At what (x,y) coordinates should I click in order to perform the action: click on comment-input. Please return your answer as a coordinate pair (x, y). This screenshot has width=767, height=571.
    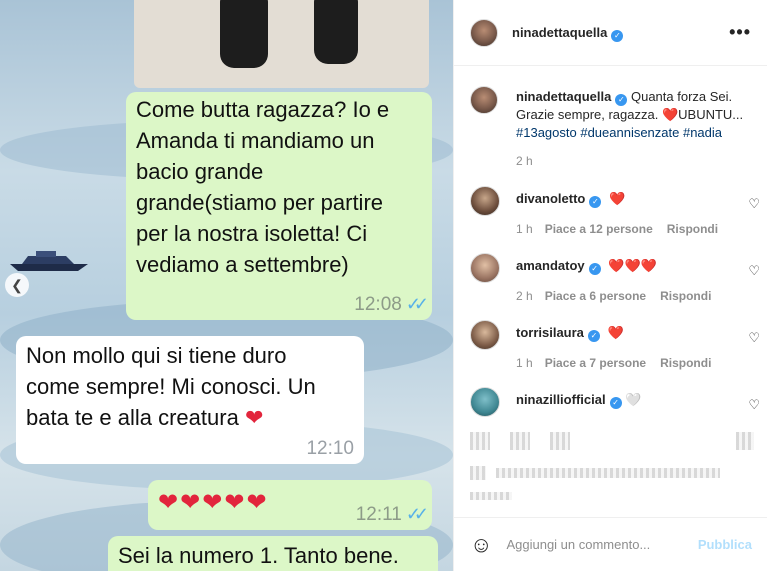
    Looking at the image, I should click on (601, 544).